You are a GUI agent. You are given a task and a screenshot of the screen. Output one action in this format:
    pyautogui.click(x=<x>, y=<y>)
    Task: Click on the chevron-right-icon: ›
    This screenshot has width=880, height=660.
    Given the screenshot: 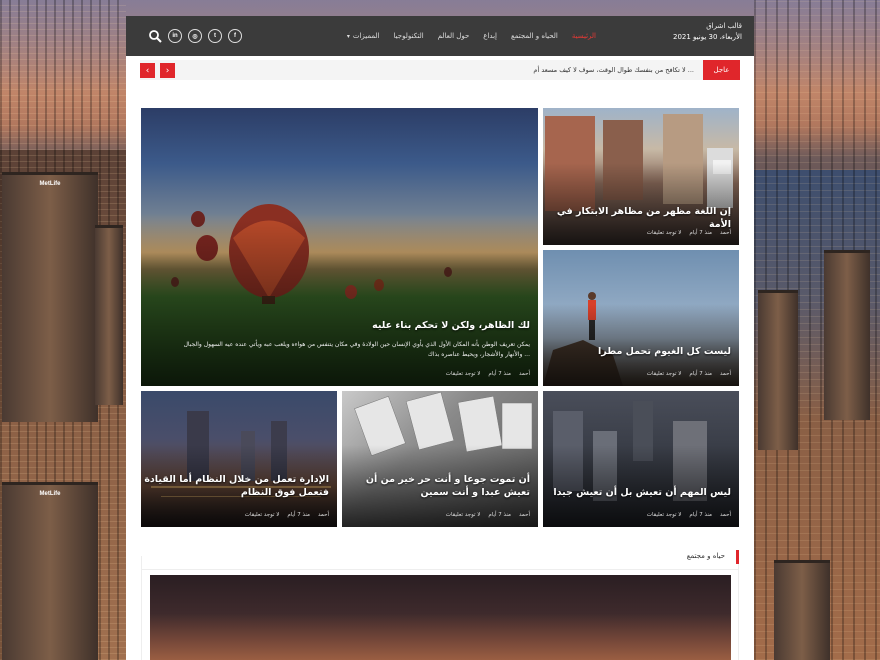 What is the action you would take?
    pyautogui.click(x=167, y=70)
    